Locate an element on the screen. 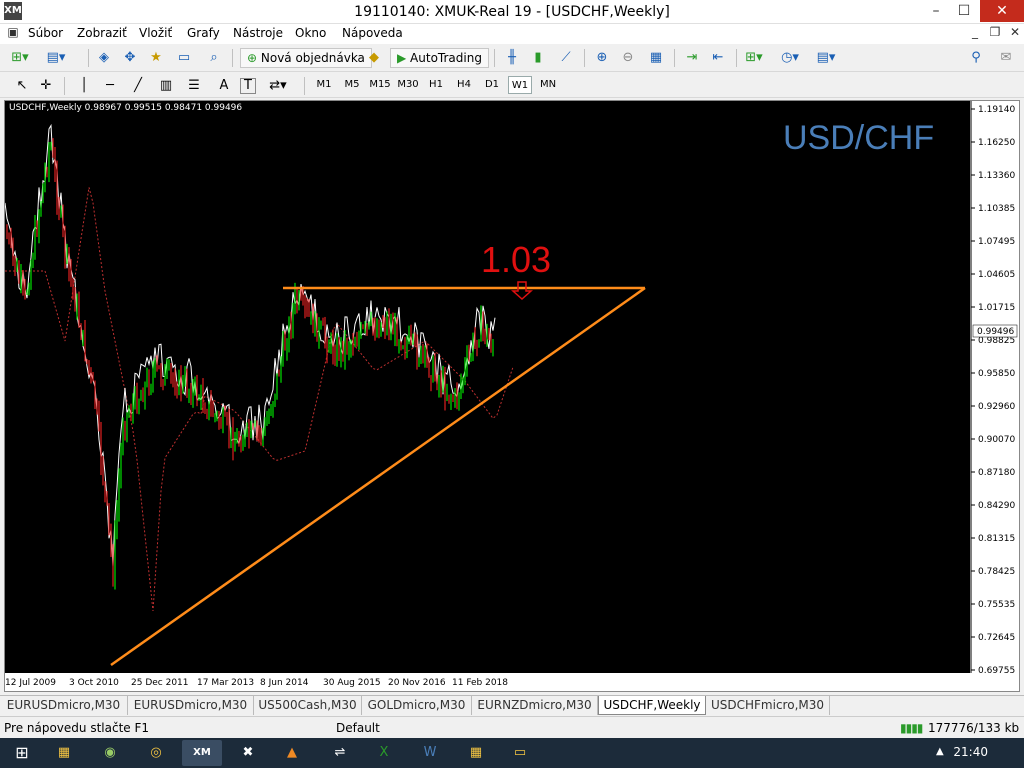 The height and width of the screenshot is (768, 1024). new-order-icon: ⊕ is located at coordinates (254, 58).